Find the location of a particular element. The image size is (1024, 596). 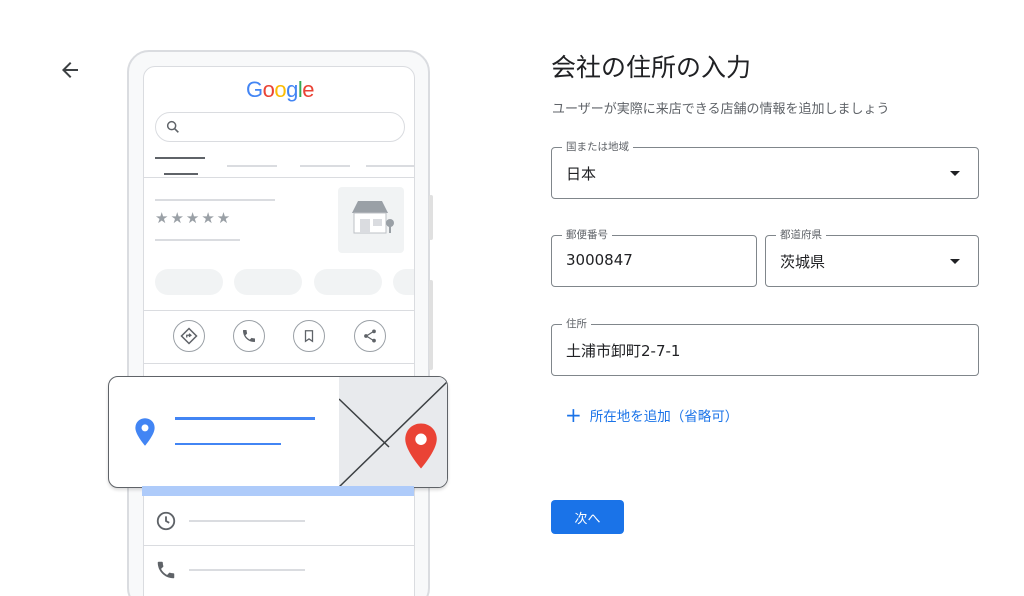

clock-icon is located at coordinates (166, 521).